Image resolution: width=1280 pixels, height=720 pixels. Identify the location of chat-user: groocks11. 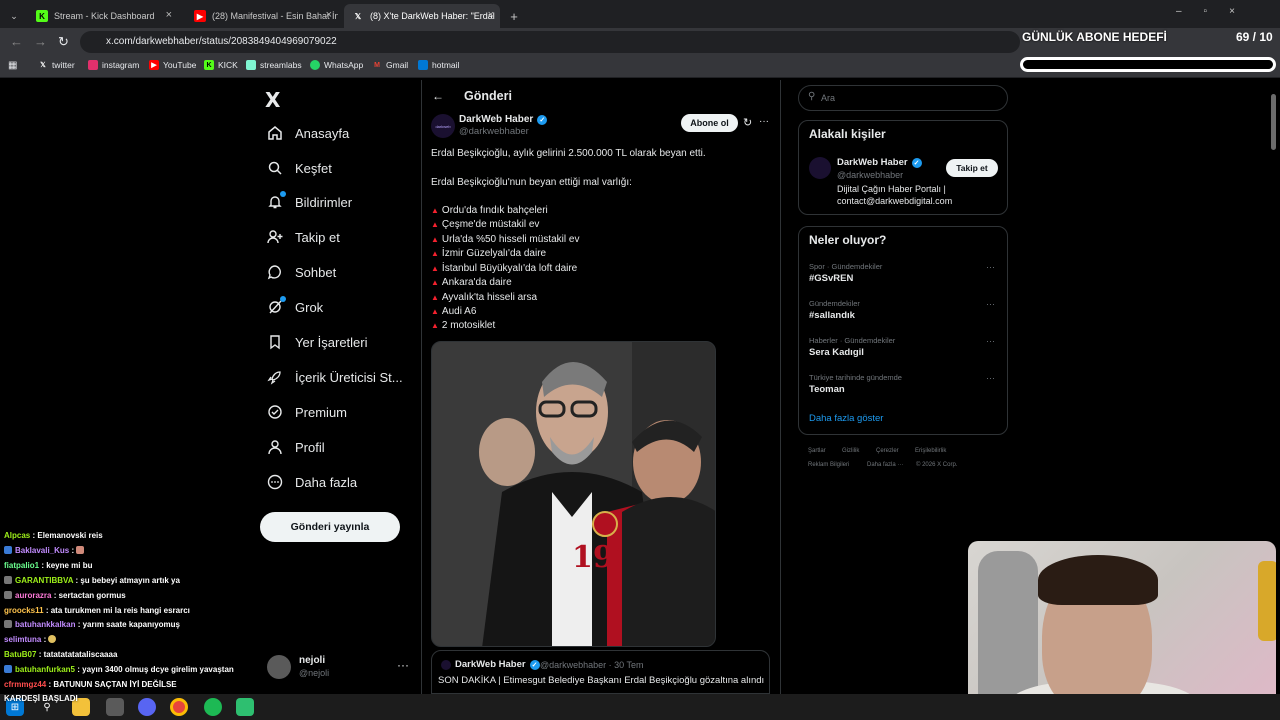
(24, 610).